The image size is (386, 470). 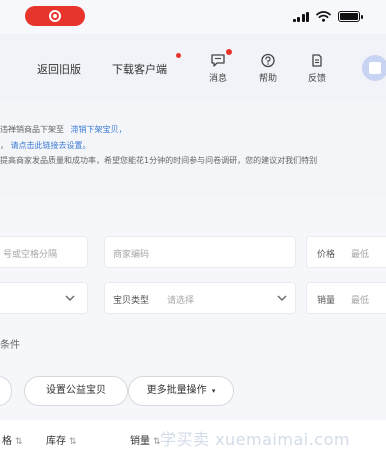 I want to click on feedback-button: 反馈, so click(x=317, y=68).